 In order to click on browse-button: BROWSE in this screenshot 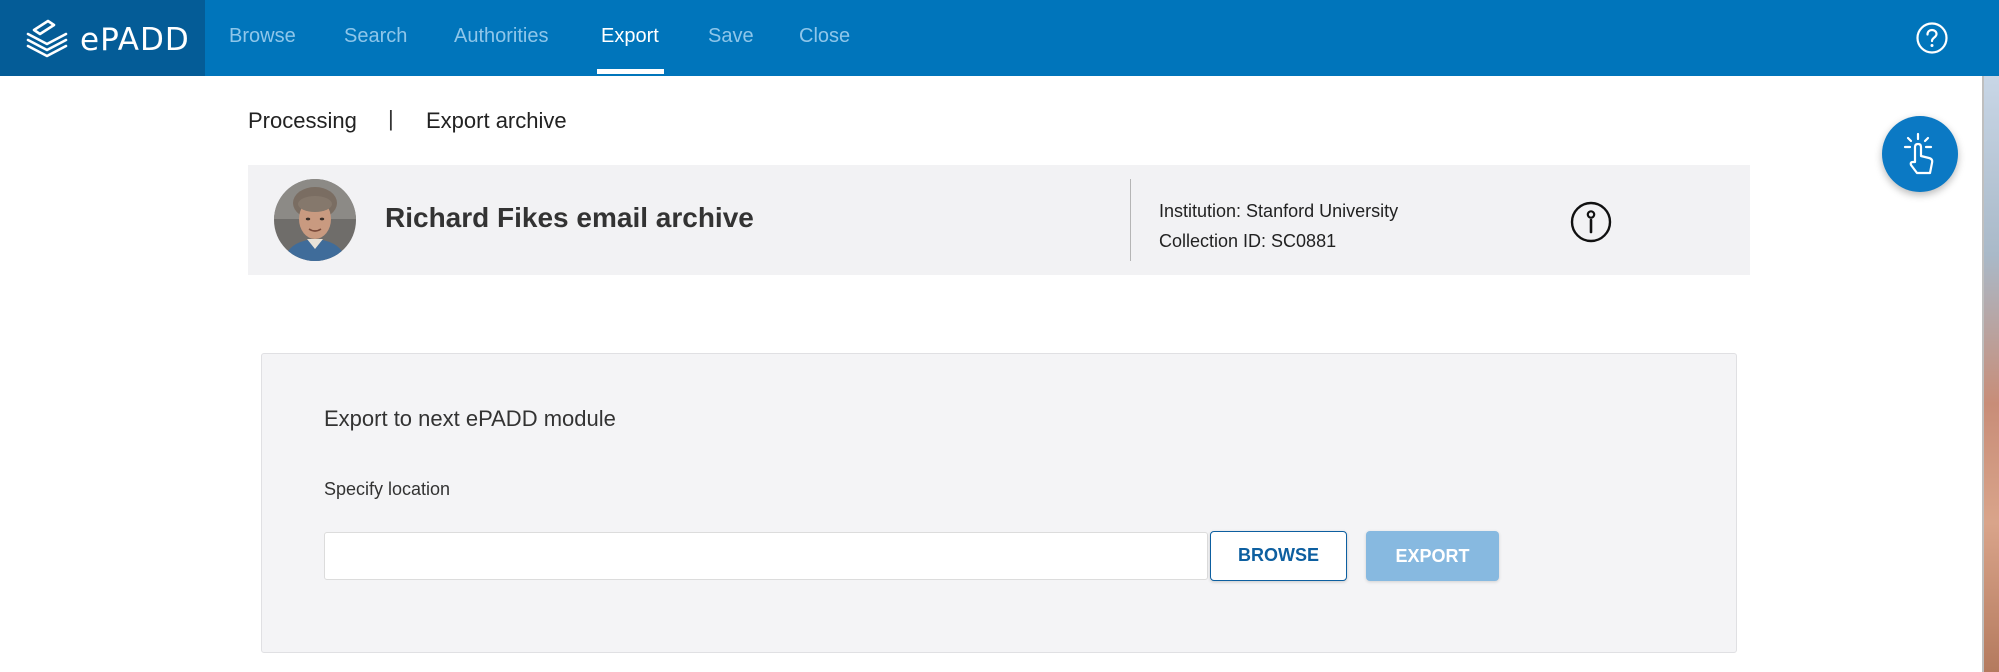, I will do `click(1278, 556)`.